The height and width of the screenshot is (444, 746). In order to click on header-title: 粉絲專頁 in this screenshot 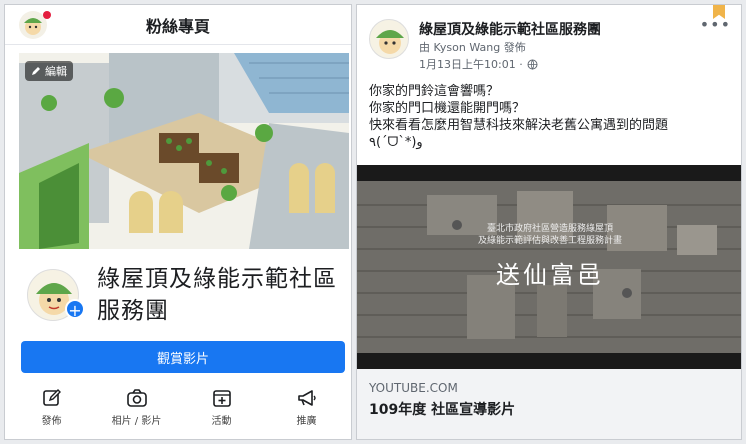, I will do `click(177, 26)`.